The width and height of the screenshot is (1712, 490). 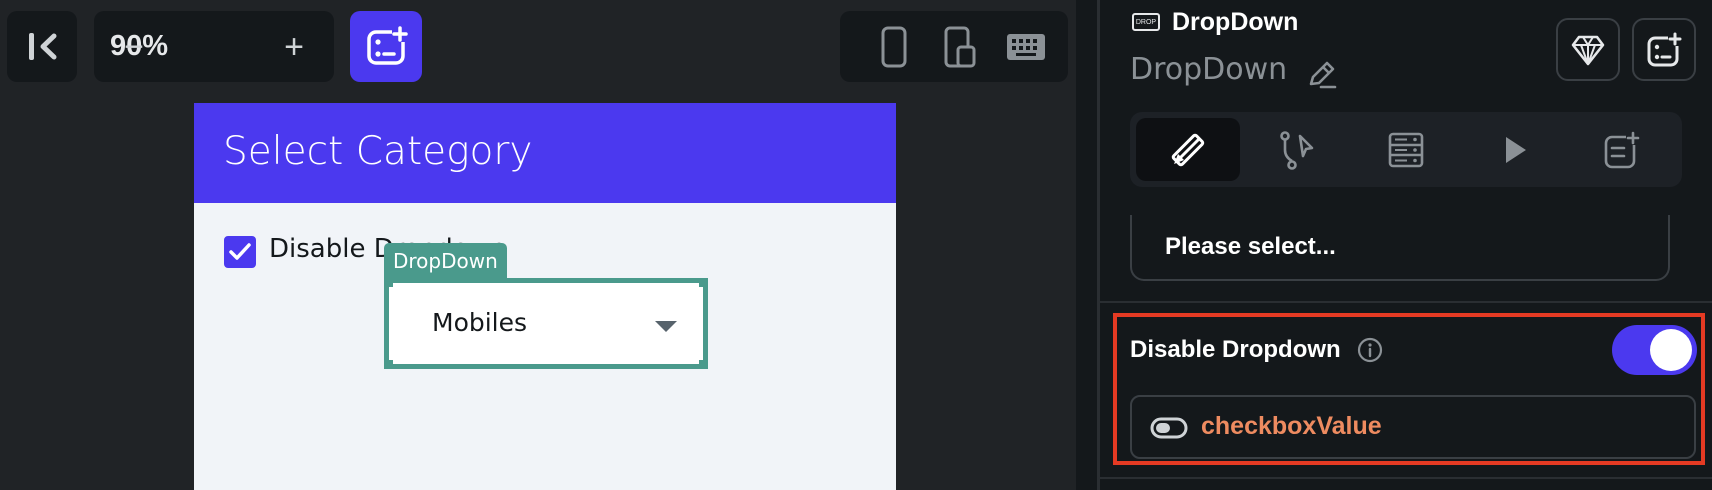 I want to click on design-tools-icon, so click(x=1188, y=149).